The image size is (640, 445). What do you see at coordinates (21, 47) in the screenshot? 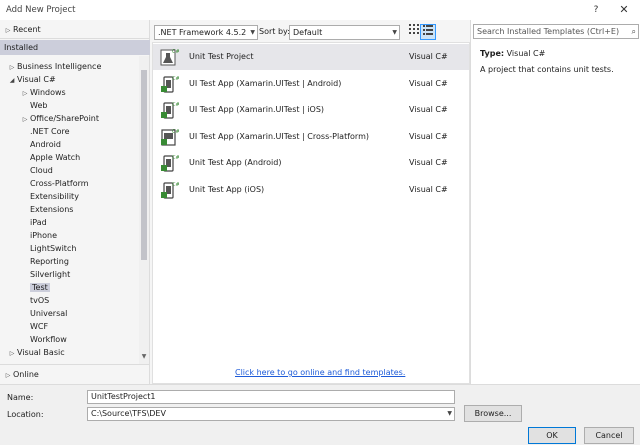
I see `tree-node-label: Installed` at bounding box center [21, 47].